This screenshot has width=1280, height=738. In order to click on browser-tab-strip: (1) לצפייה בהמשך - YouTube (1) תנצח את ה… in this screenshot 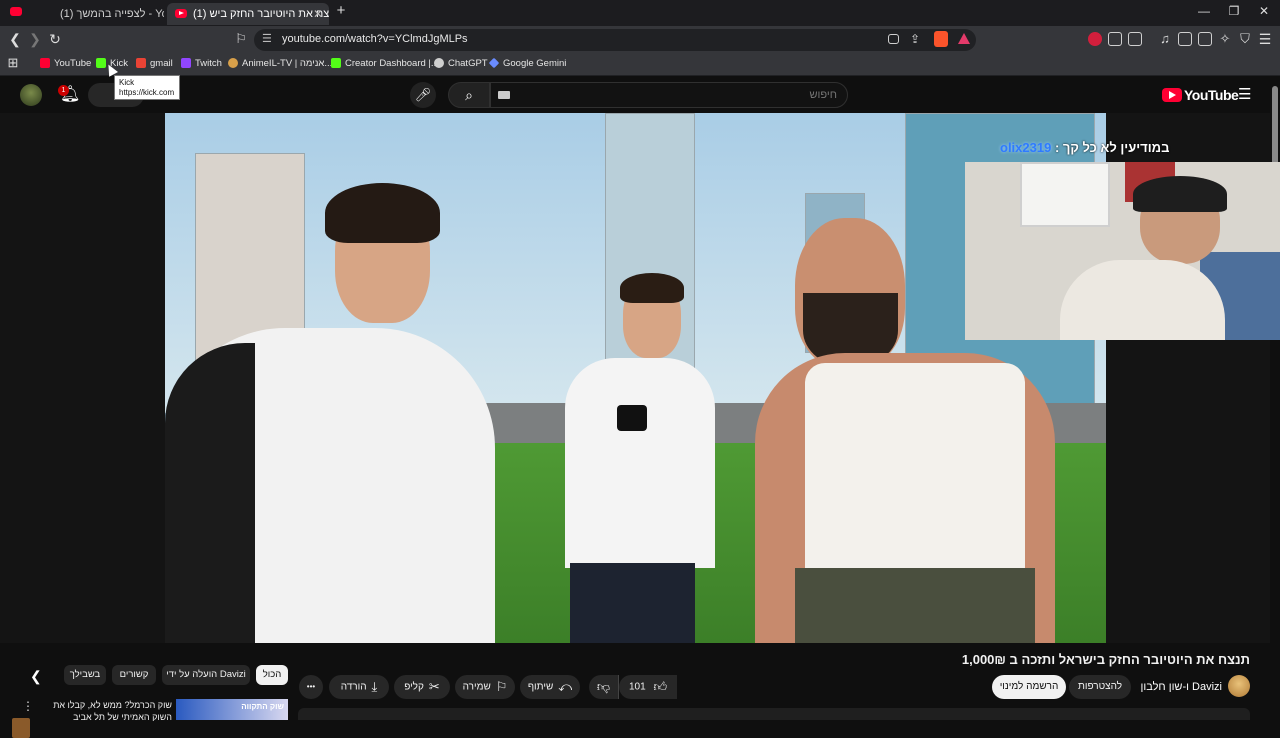, I will do `click(640, 13)`.